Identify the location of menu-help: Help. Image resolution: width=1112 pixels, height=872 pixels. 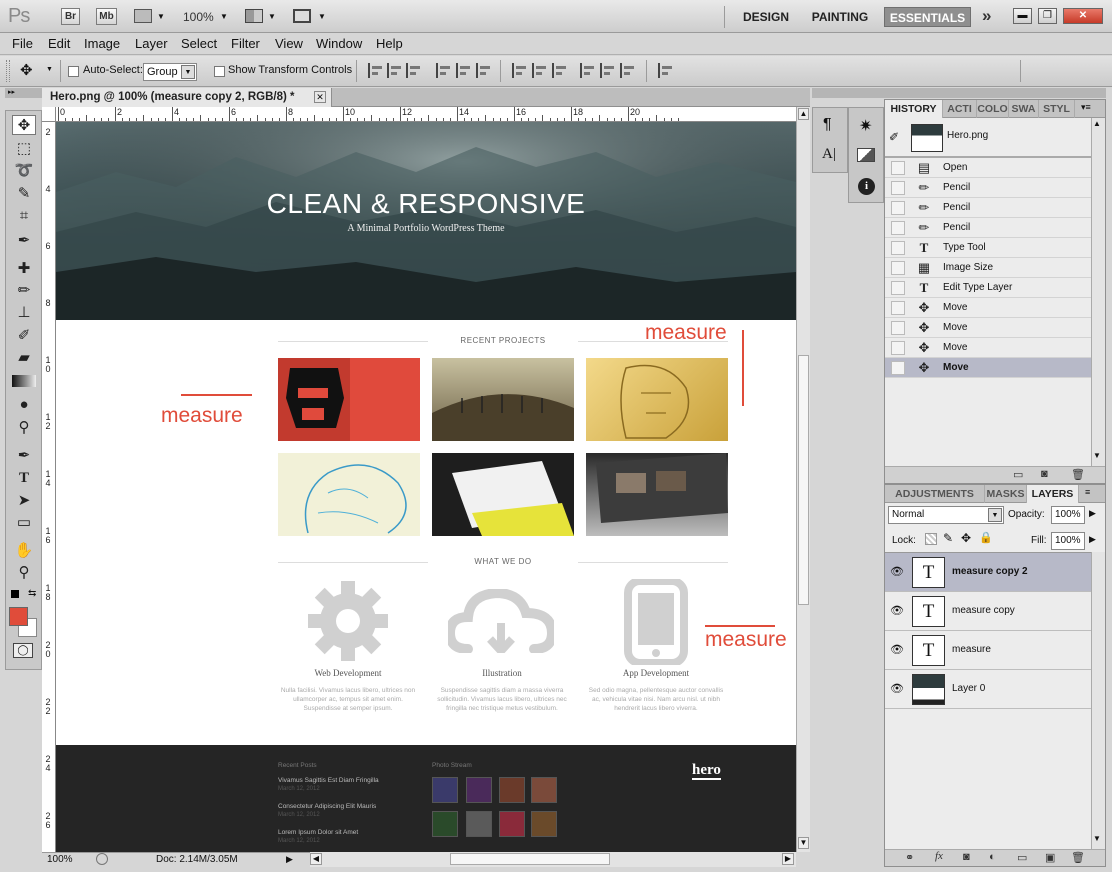
(389, 43).